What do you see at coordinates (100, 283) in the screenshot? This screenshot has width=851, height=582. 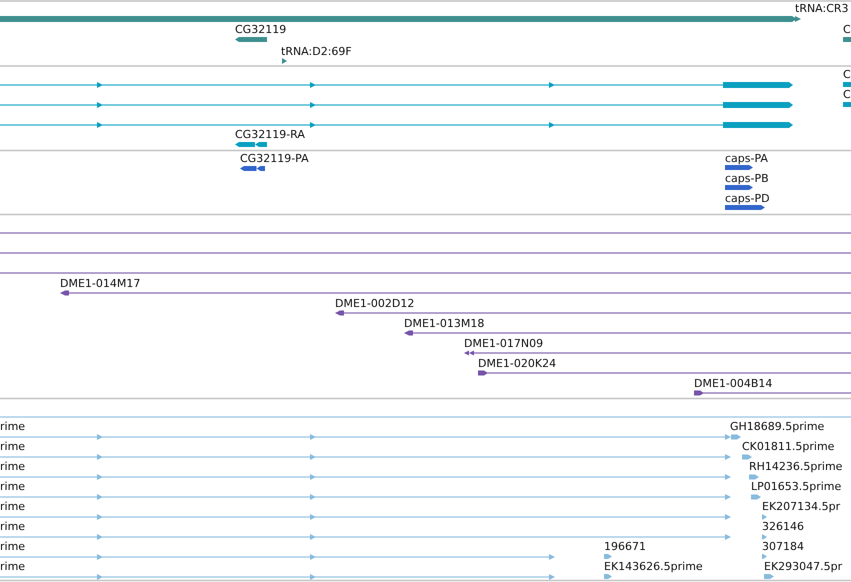 I see `feature-label: DME1-014M17` at bounding box center [100, 283].